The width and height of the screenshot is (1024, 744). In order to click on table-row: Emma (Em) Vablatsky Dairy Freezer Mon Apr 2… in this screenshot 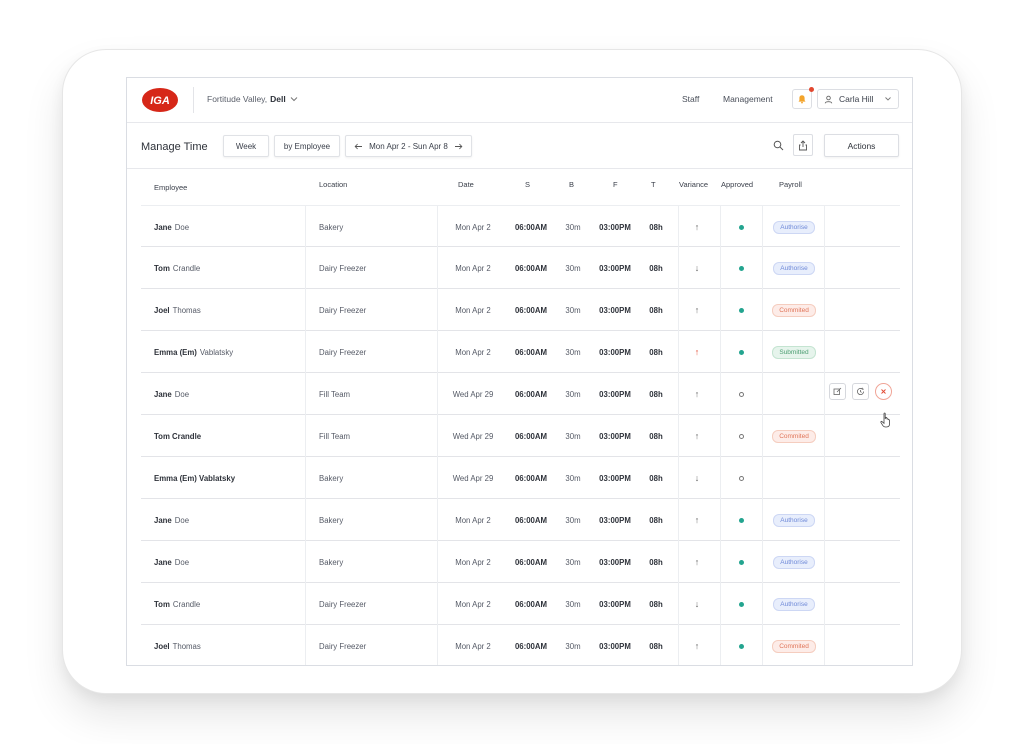, I will do `click(520, 352)`.